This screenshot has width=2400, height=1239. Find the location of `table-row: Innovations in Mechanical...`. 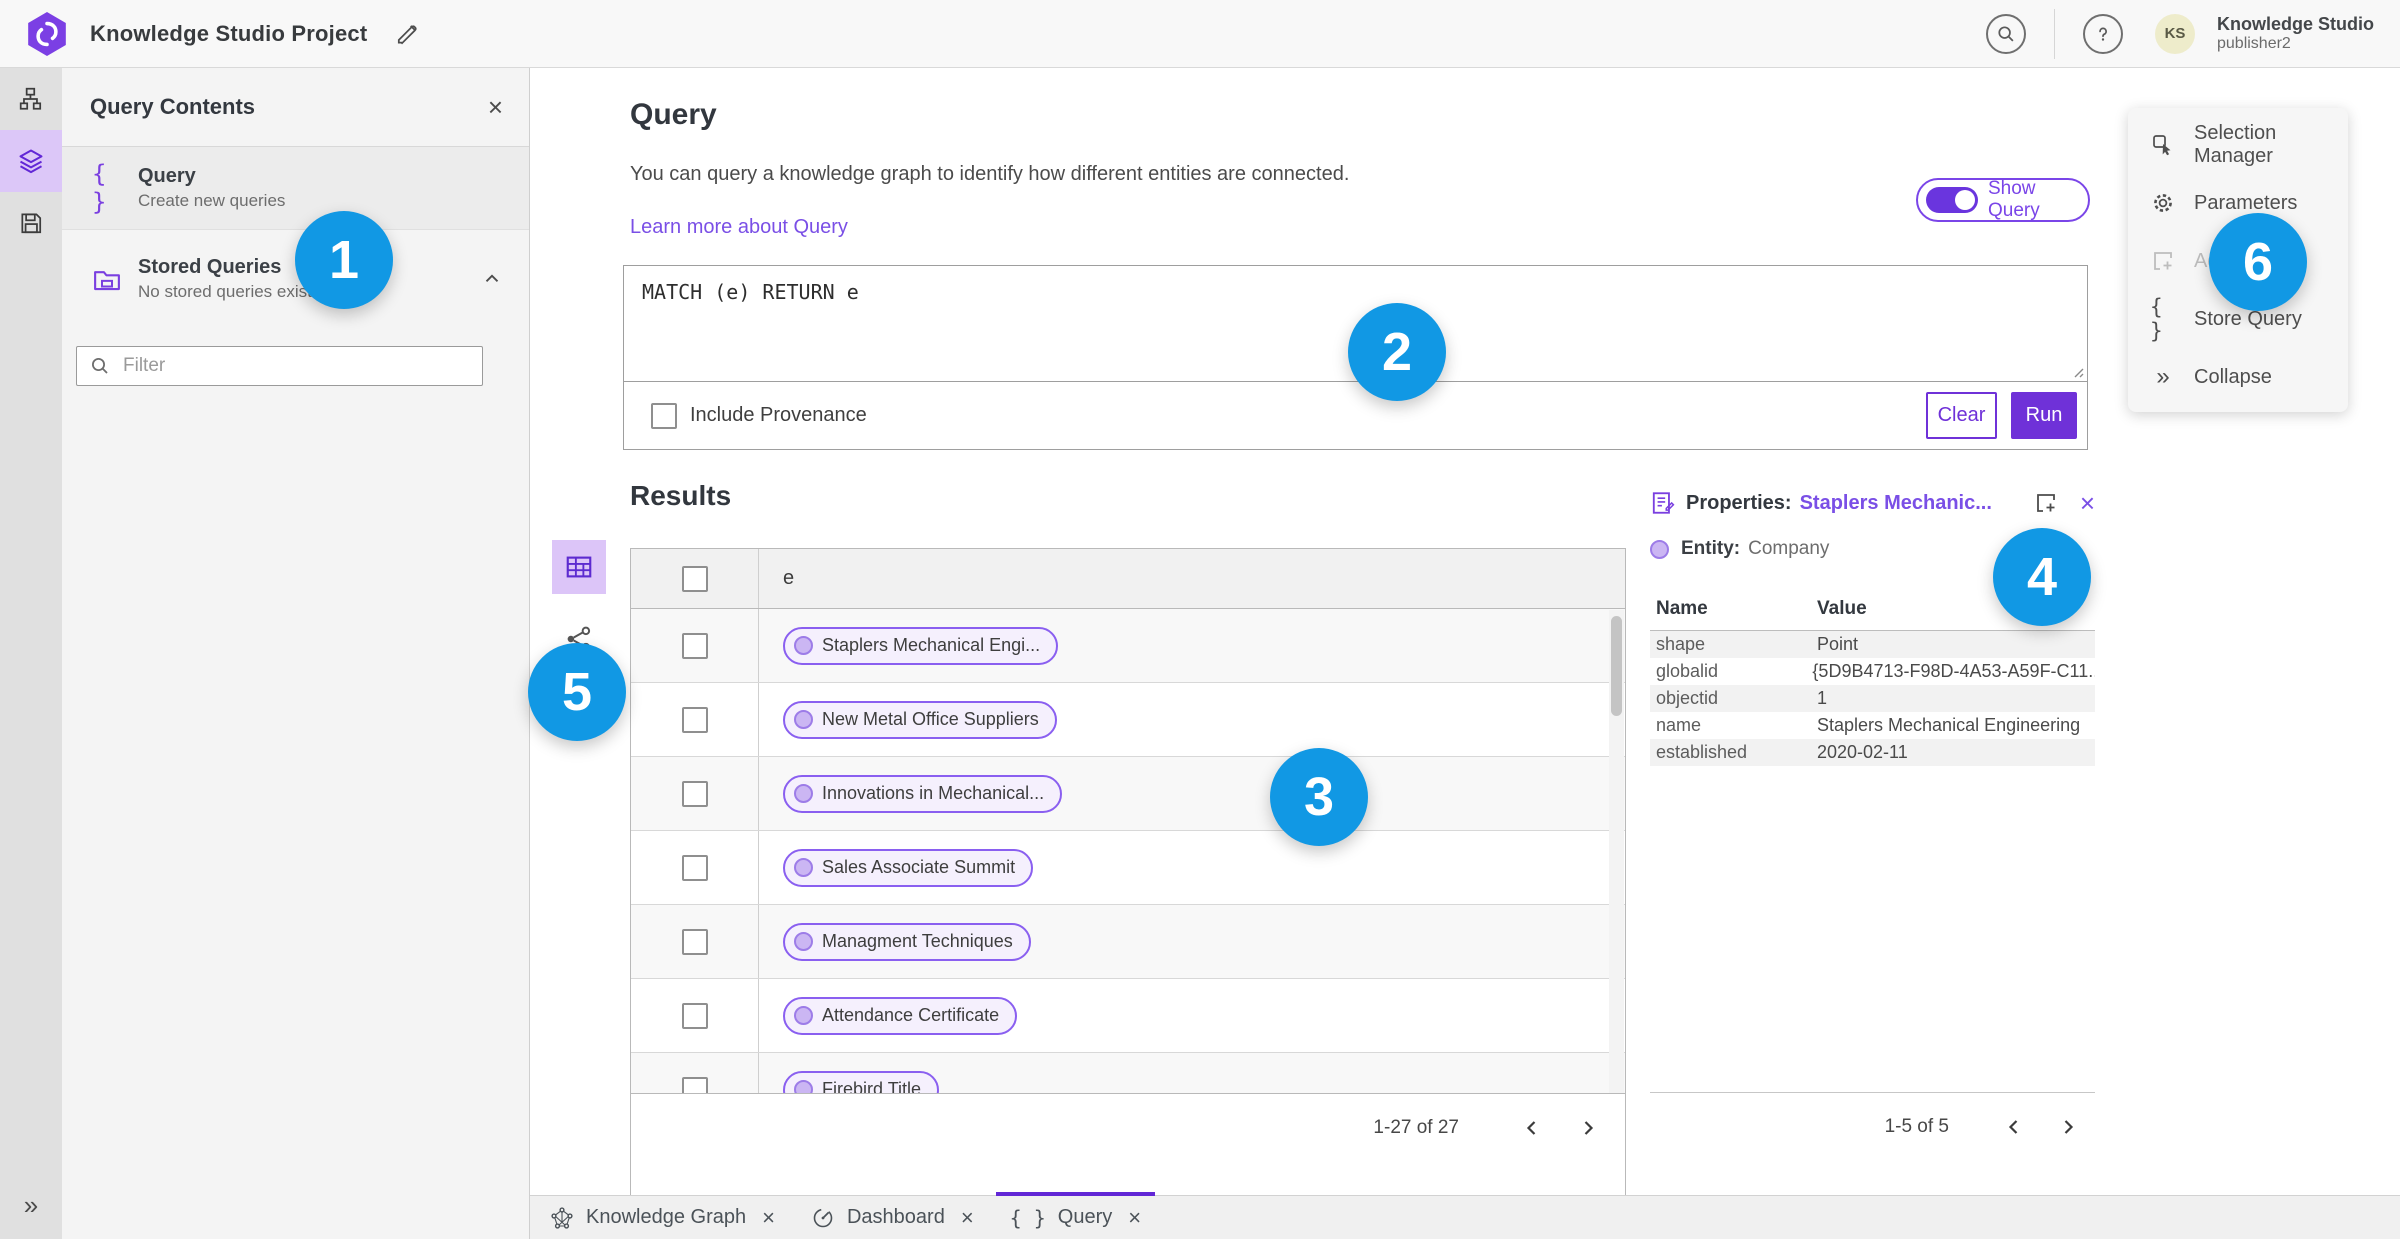

table-row: Innovations in Mechanical... is located at coordinates (1128, 794).